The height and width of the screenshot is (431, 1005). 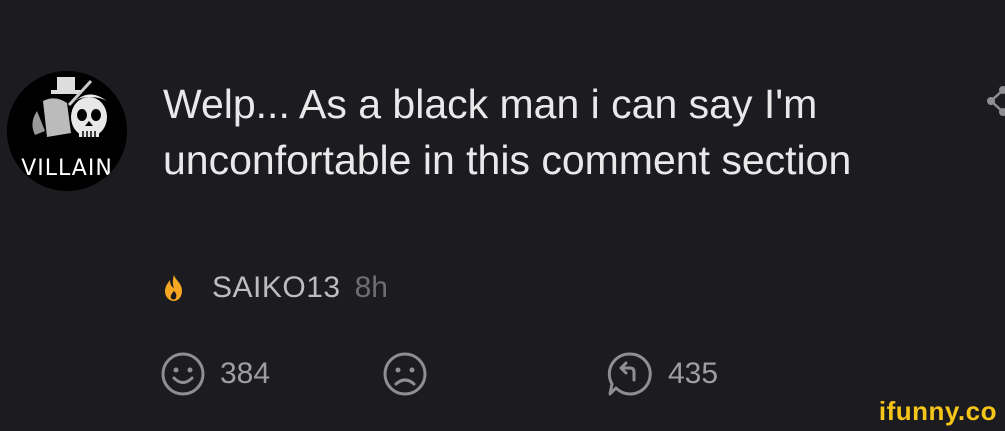 What do you see at coordinates (693, 373) in the screenshot?
I see `reply-count: 435` at bounding box center [693, 373].